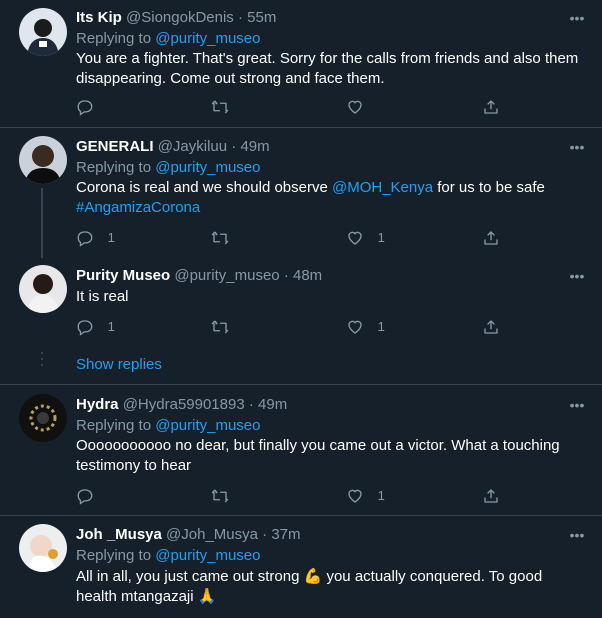 The width and height of the screenshot is (602, 618). Describe the element at coordinates (489, 187) in the screenshot. I see `tweet-text-part: for us to be safe` at that location.